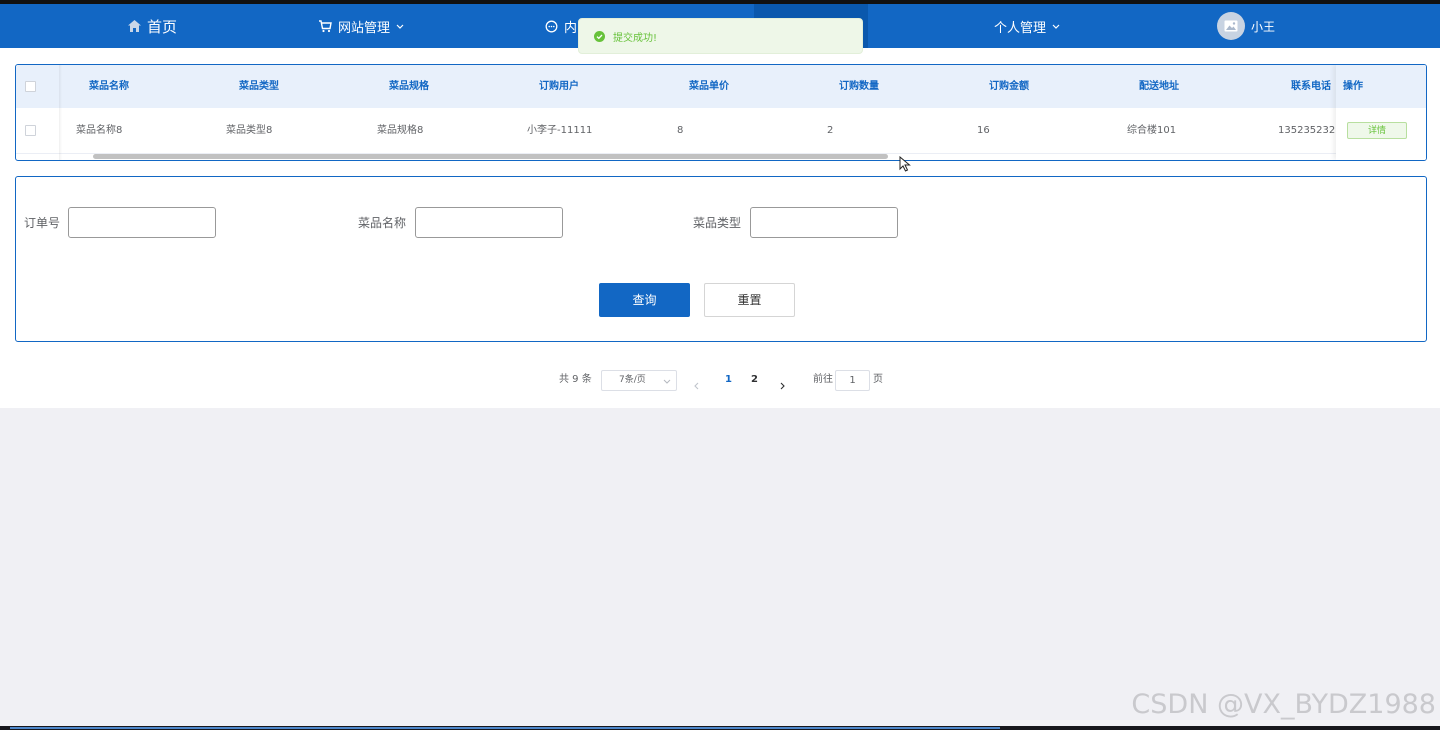  Describe the element at coordinates (680, 130) in the screenshot. I see `table-cell: 8` at that location.